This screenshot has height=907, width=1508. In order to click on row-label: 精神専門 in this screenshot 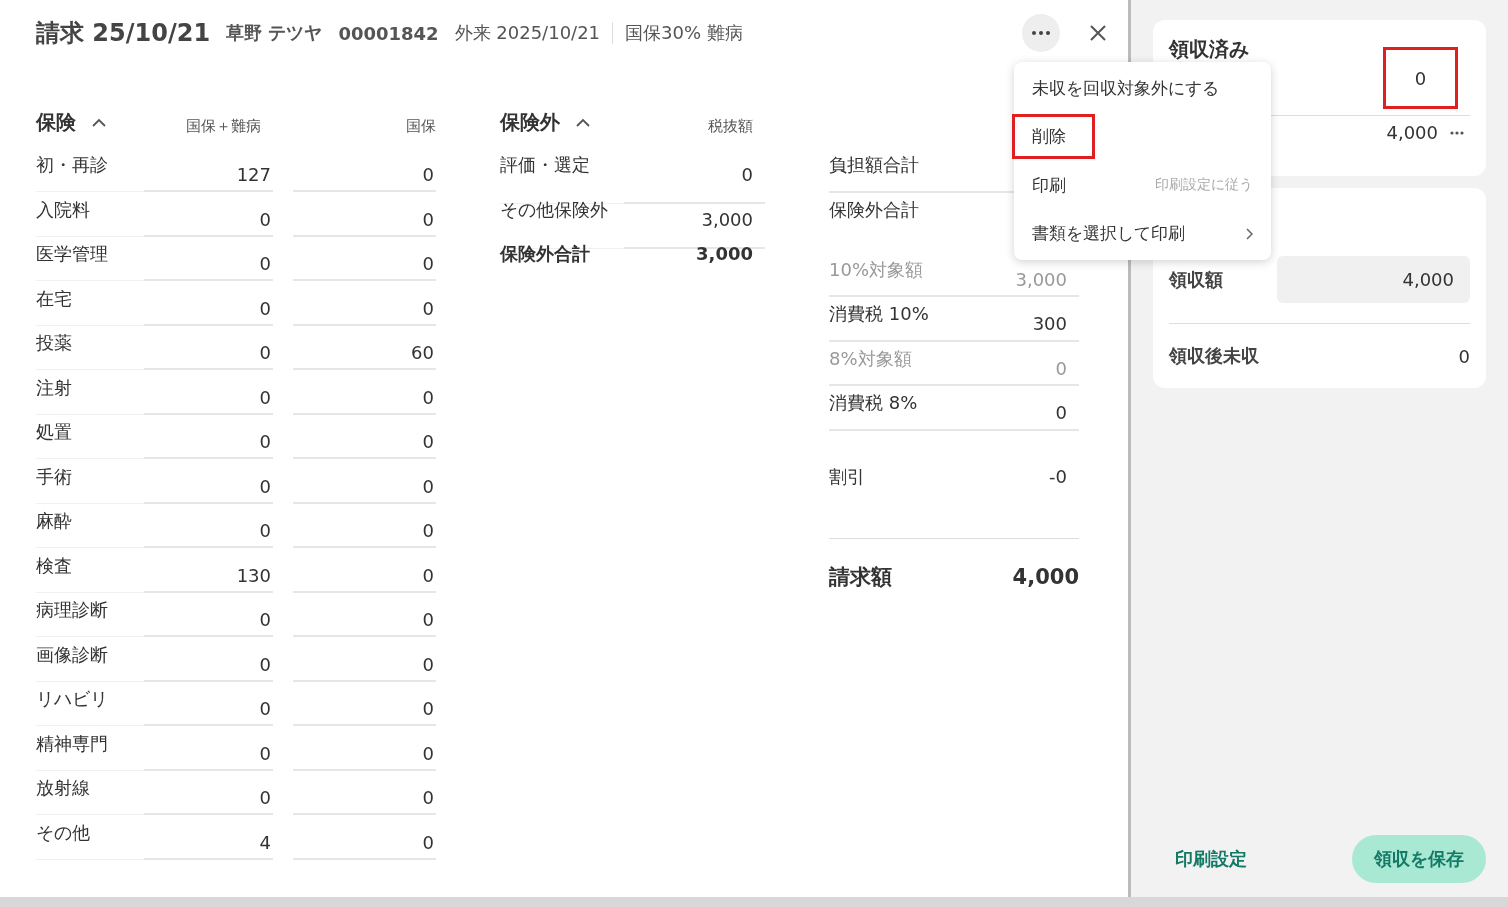, I will do `click(90, 748)`.